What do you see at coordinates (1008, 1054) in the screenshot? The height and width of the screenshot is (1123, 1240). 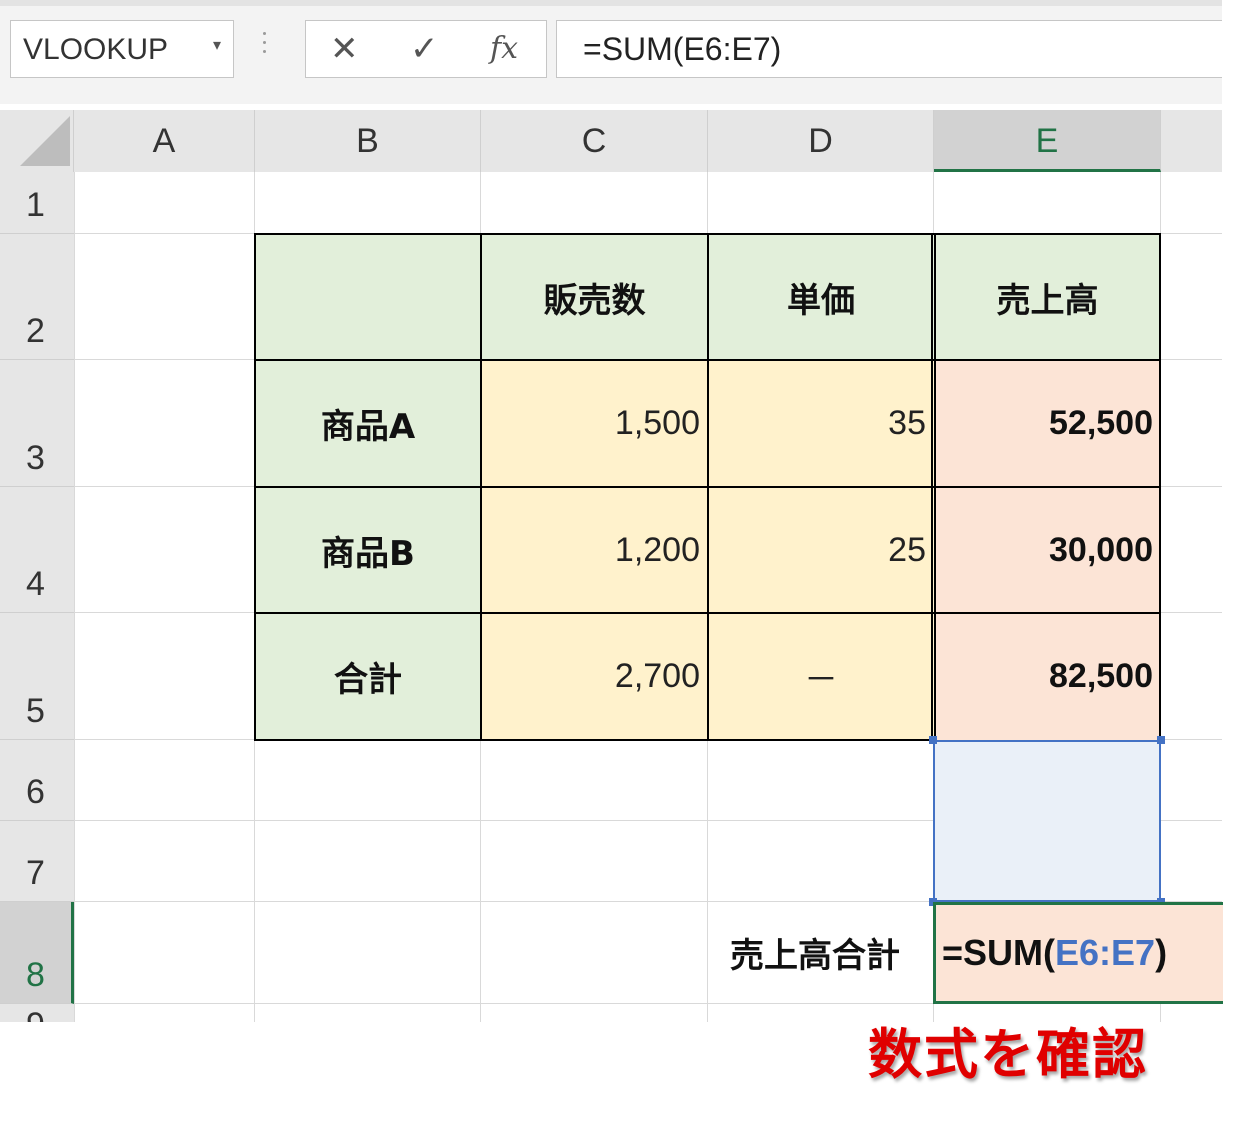 I see `annotation-text: 数式を確認` at bounding box center [1008, 1054].